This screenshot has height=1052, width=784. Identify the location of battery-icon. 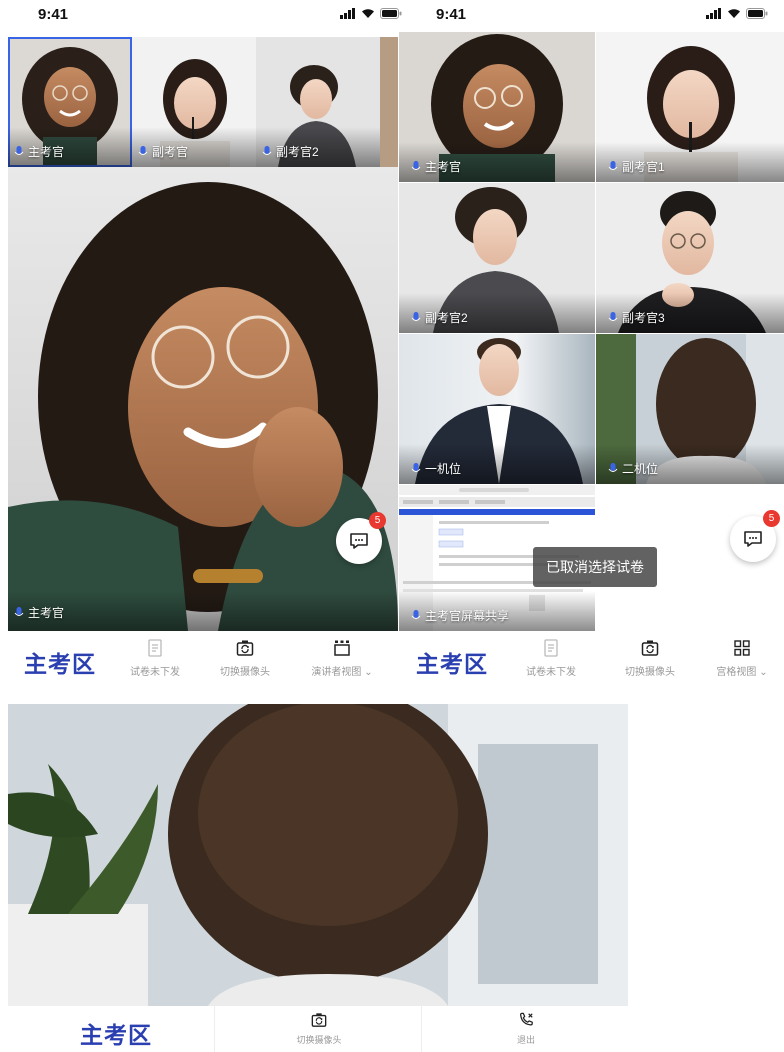
(757, 13).